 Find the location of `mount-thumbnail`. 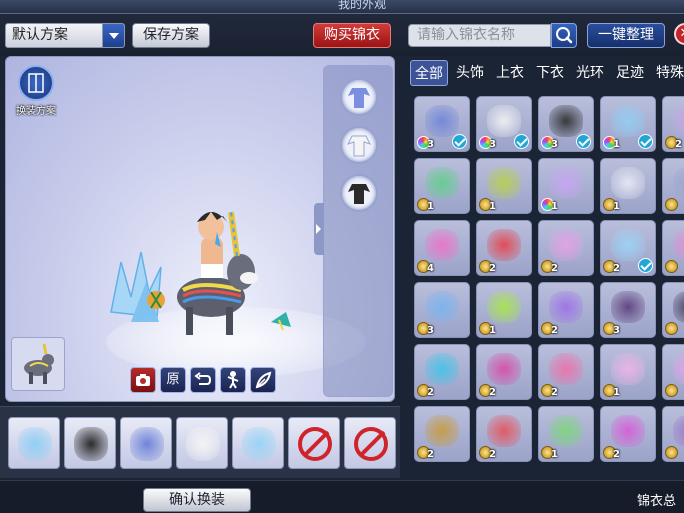

mount-thumbnail is located at coordinates (38, 364).